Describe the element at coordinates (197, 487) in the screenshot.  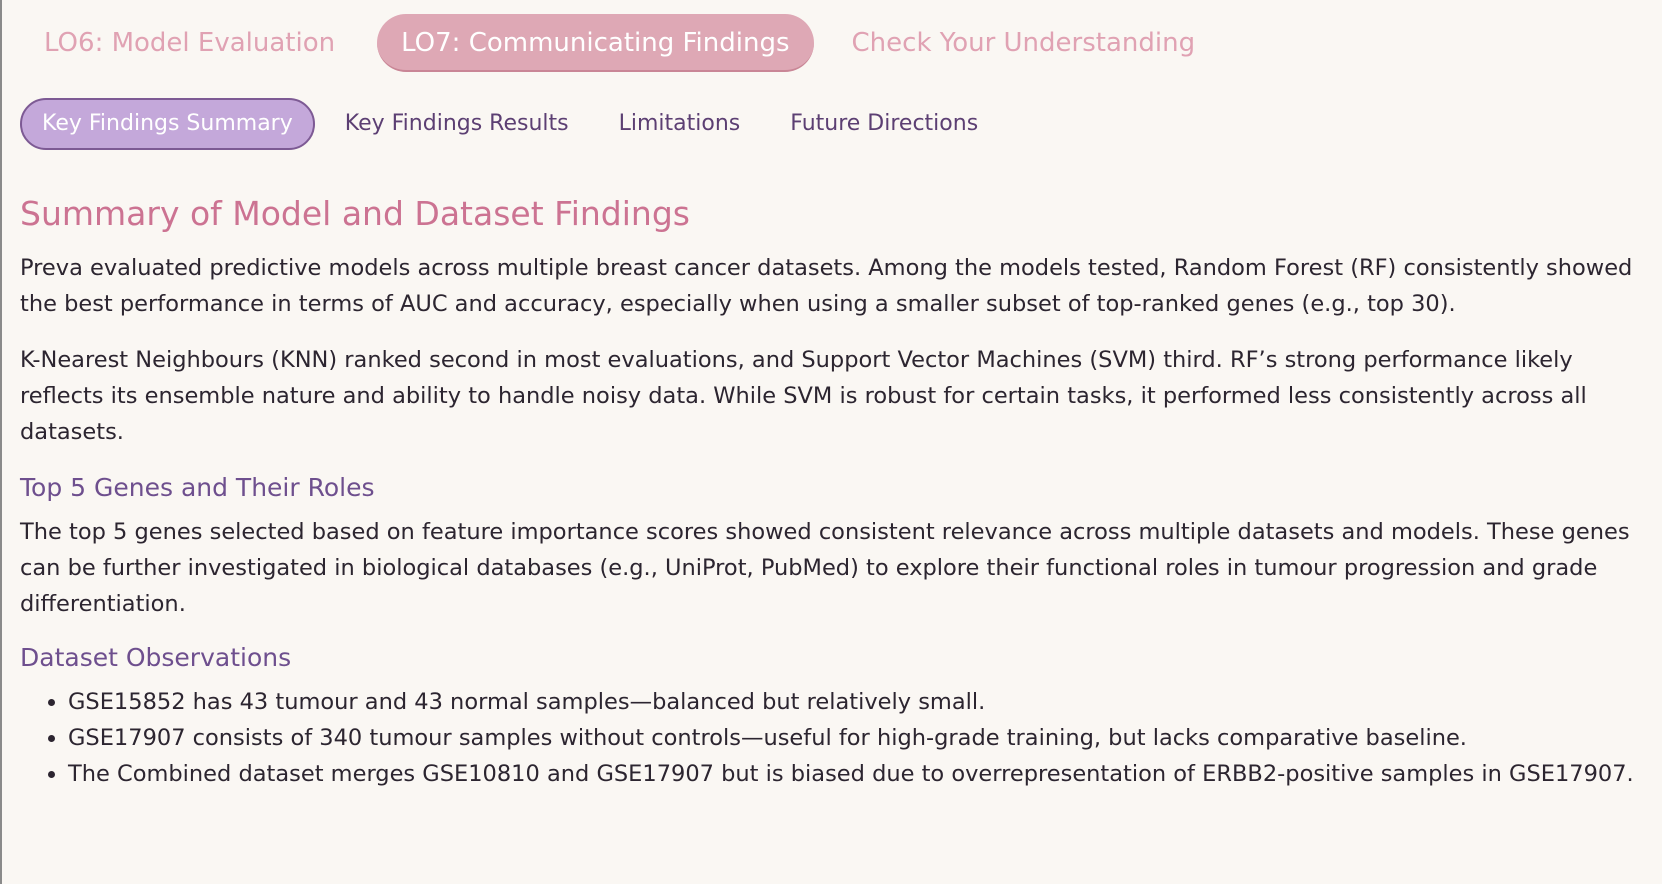
I see `top-genes-heading: Top 5 Genes and Their Roles` at that location.